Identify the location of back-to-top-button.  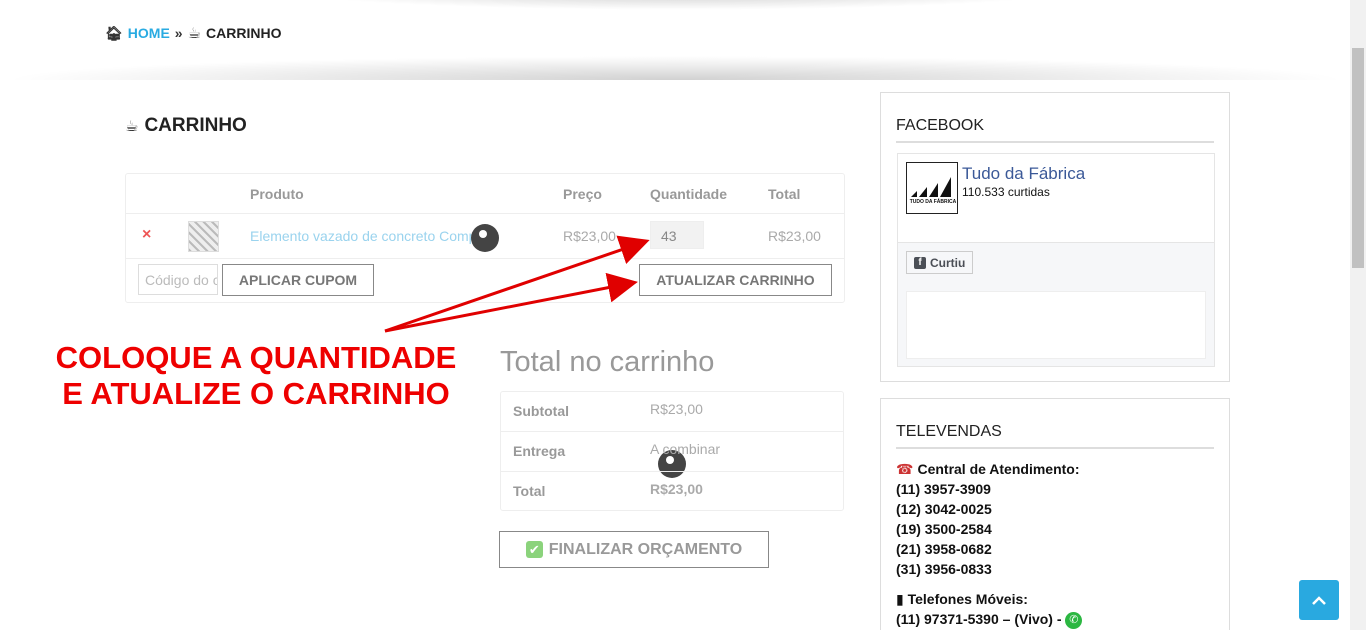
(1319, 600).